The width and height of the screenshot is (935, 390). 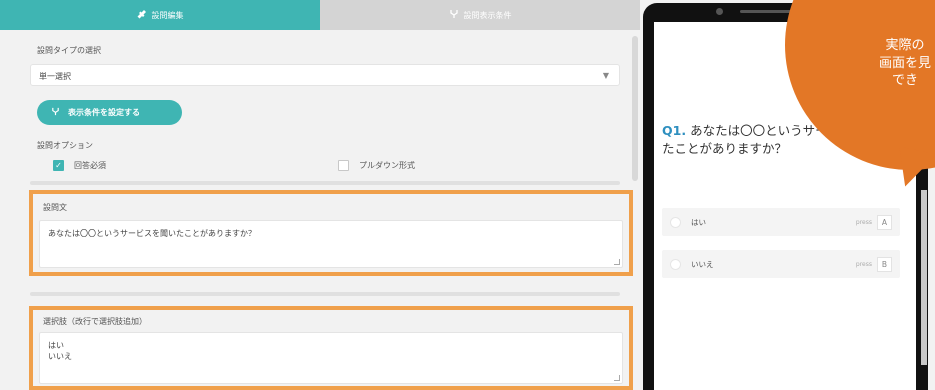 What do you see at coordinates (167, 15) in the screenshot?
I see `tab-label: 設問編集` at bounding box center [167, 15].